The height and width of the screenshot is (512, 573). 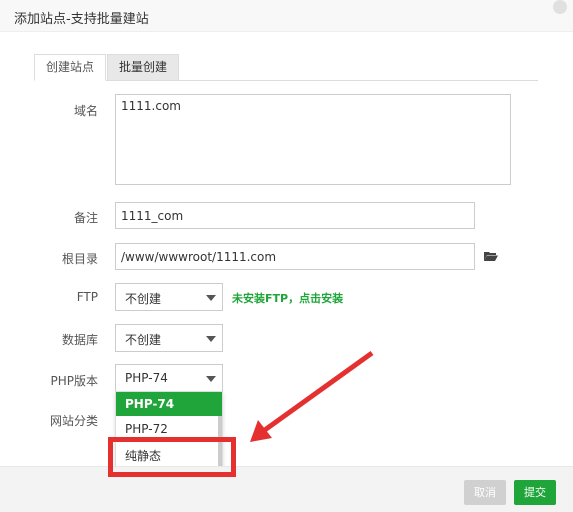 What do you see at coordinates (85, 218) in the screenshot?
I see `remark-label: 备注` at bounding box center [85, 218].